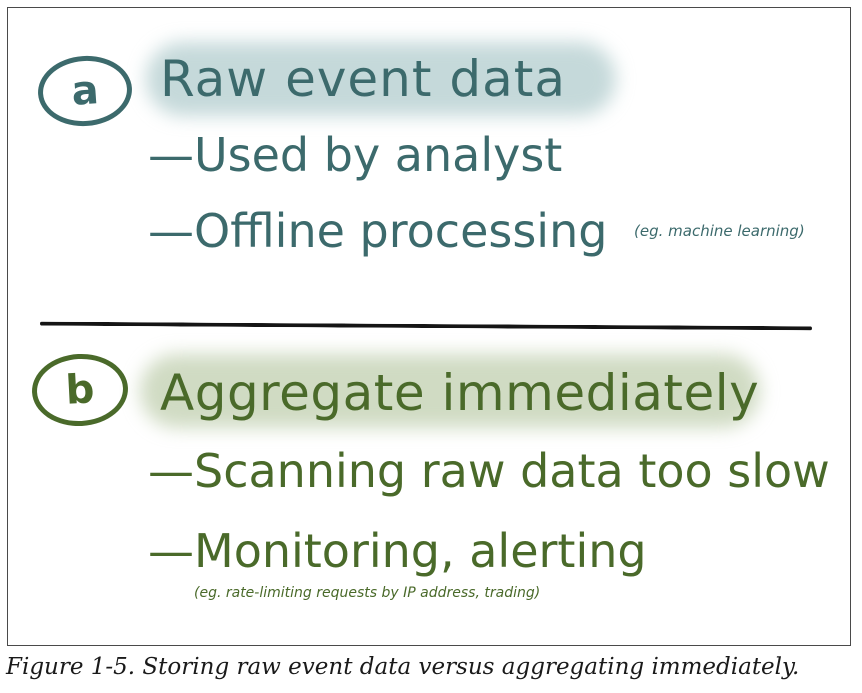 Image resolution: width=862 pixels, height=693 pixels. What do you see at coordinates (80, 390) in the screenshot?
I see `badge-b: b` at bounding box center [80, 390].